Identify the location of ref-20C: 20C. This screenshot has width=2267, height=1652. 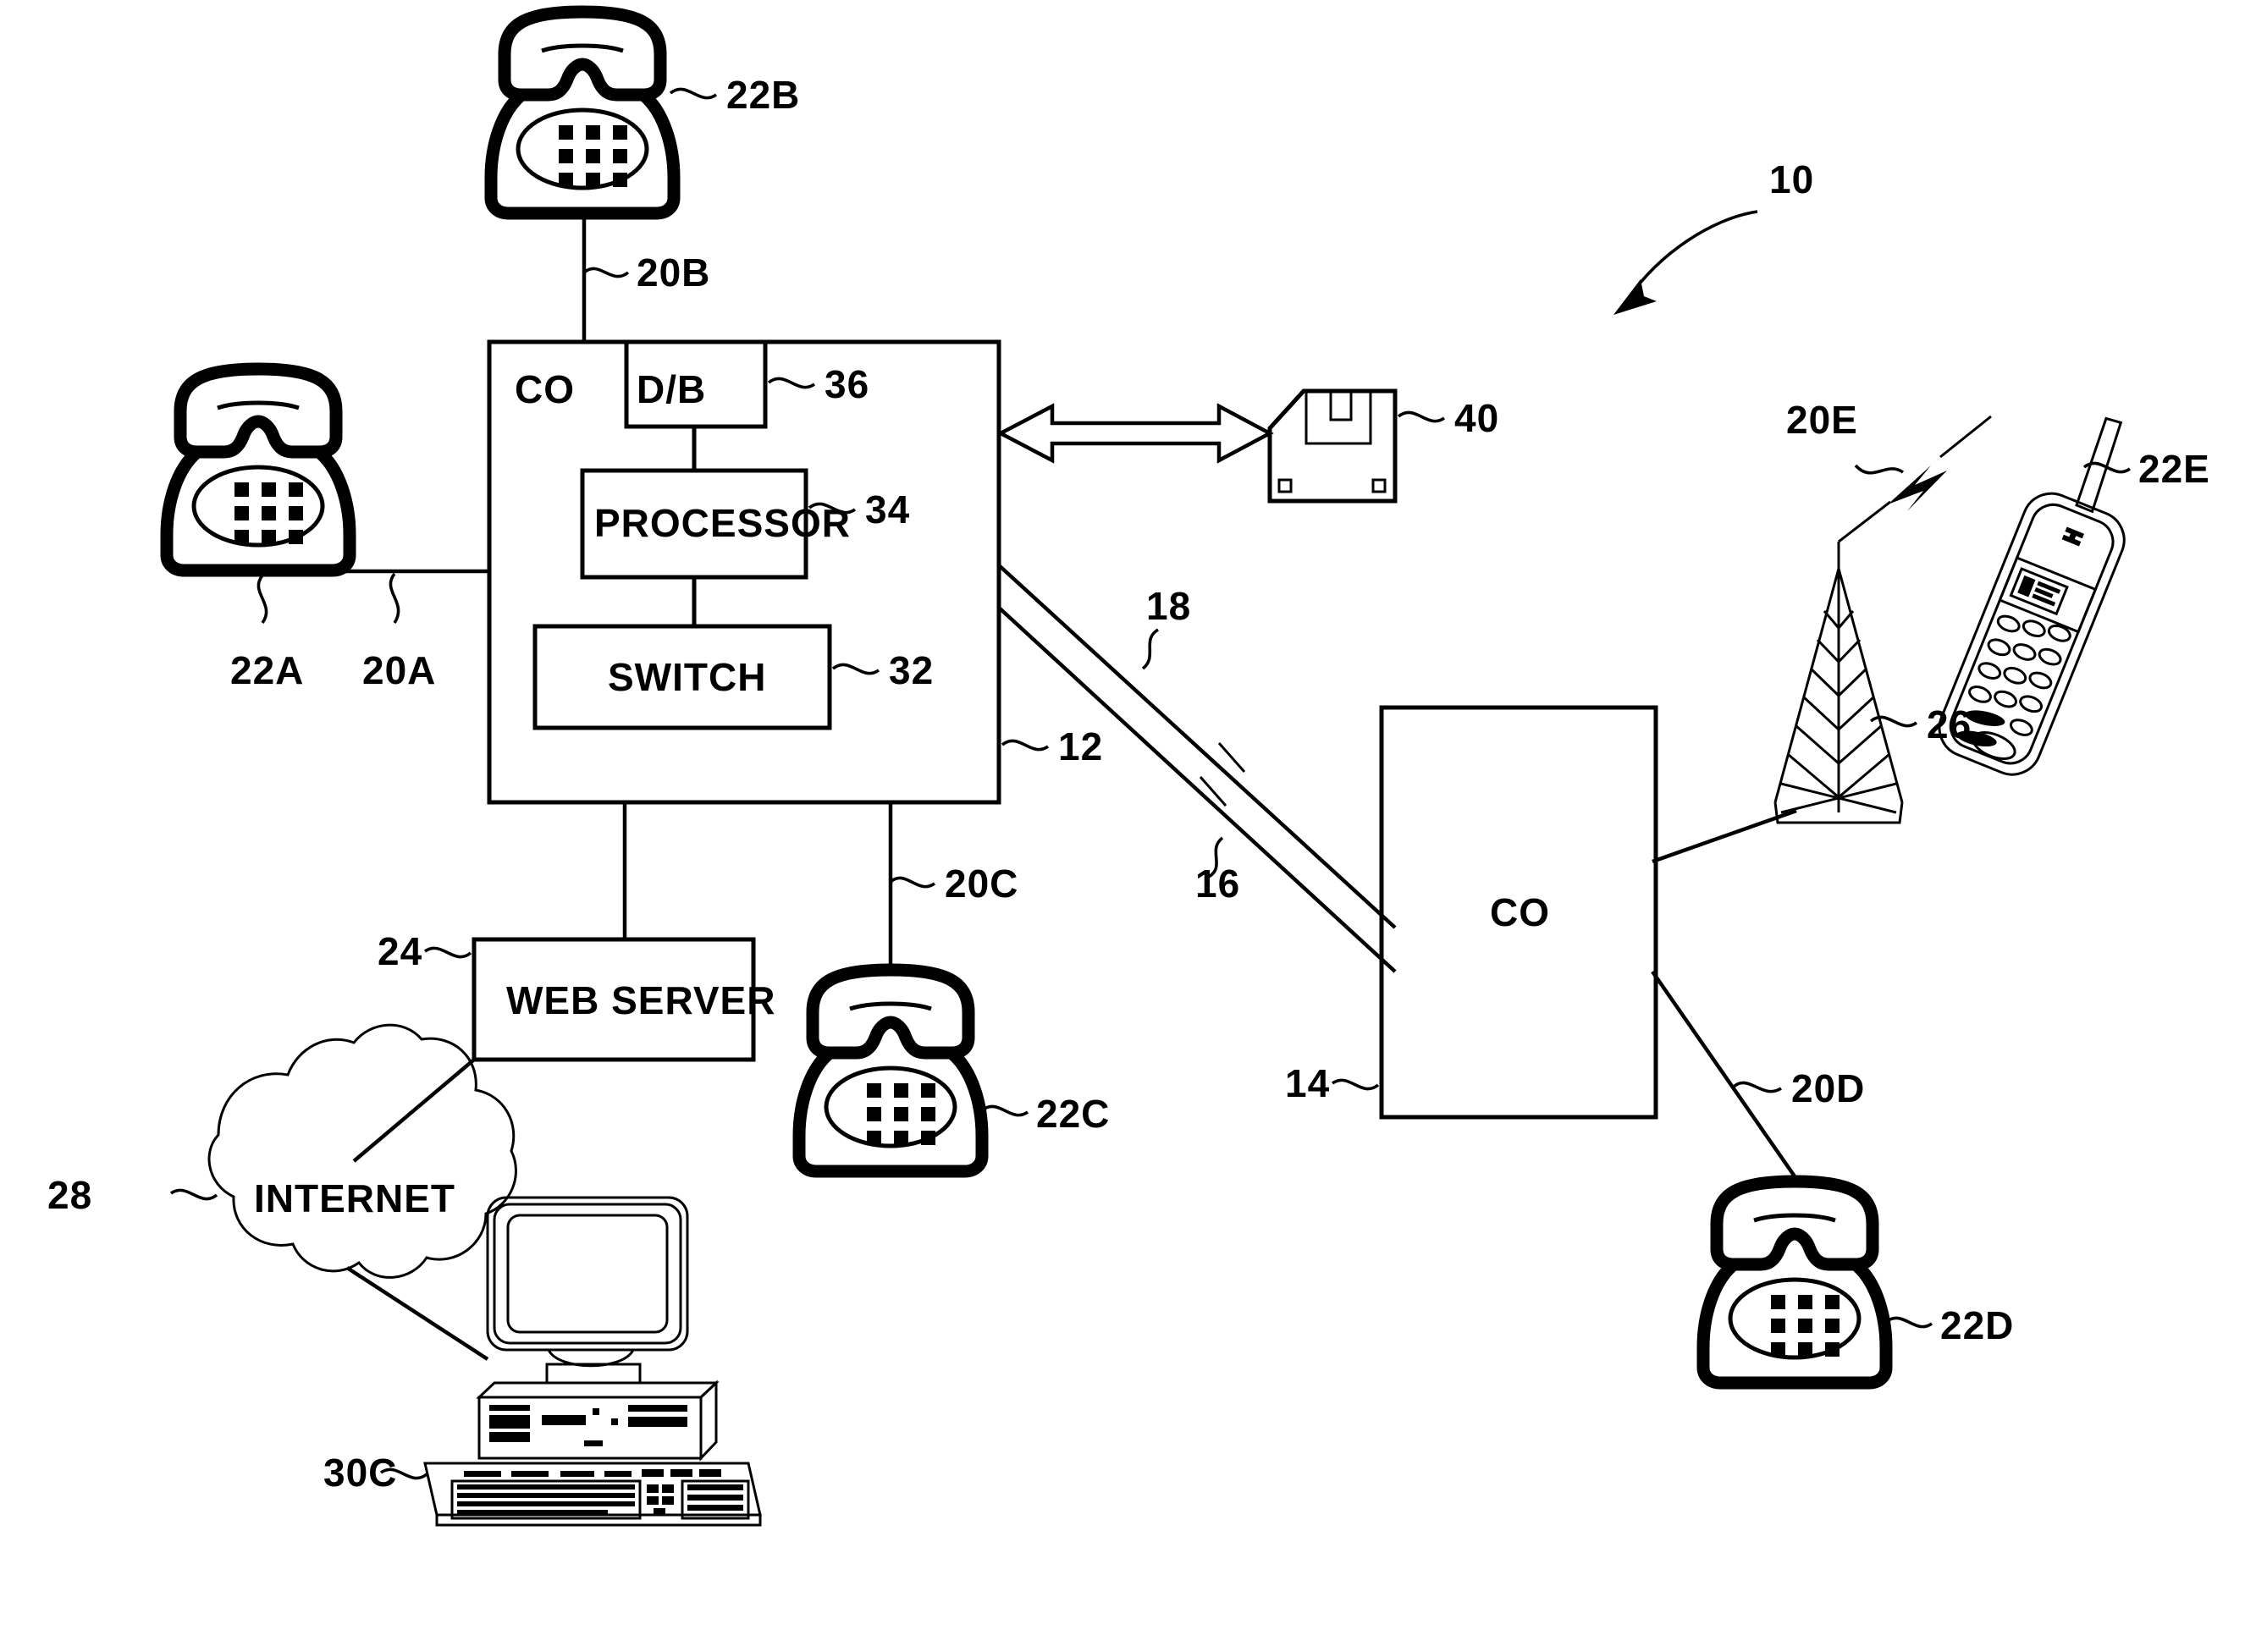
(981, 884).